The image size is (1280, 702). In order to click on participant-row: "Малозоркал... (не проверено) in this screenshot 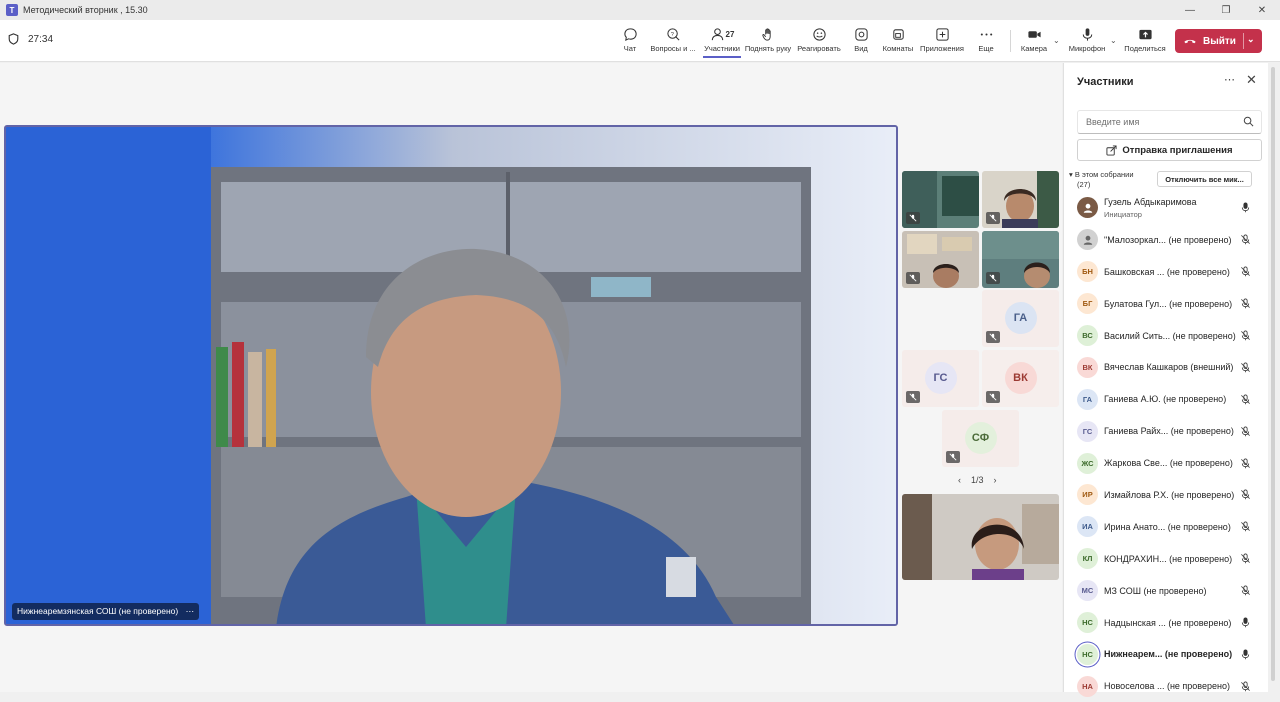, I will do `click(1166, 240)`.